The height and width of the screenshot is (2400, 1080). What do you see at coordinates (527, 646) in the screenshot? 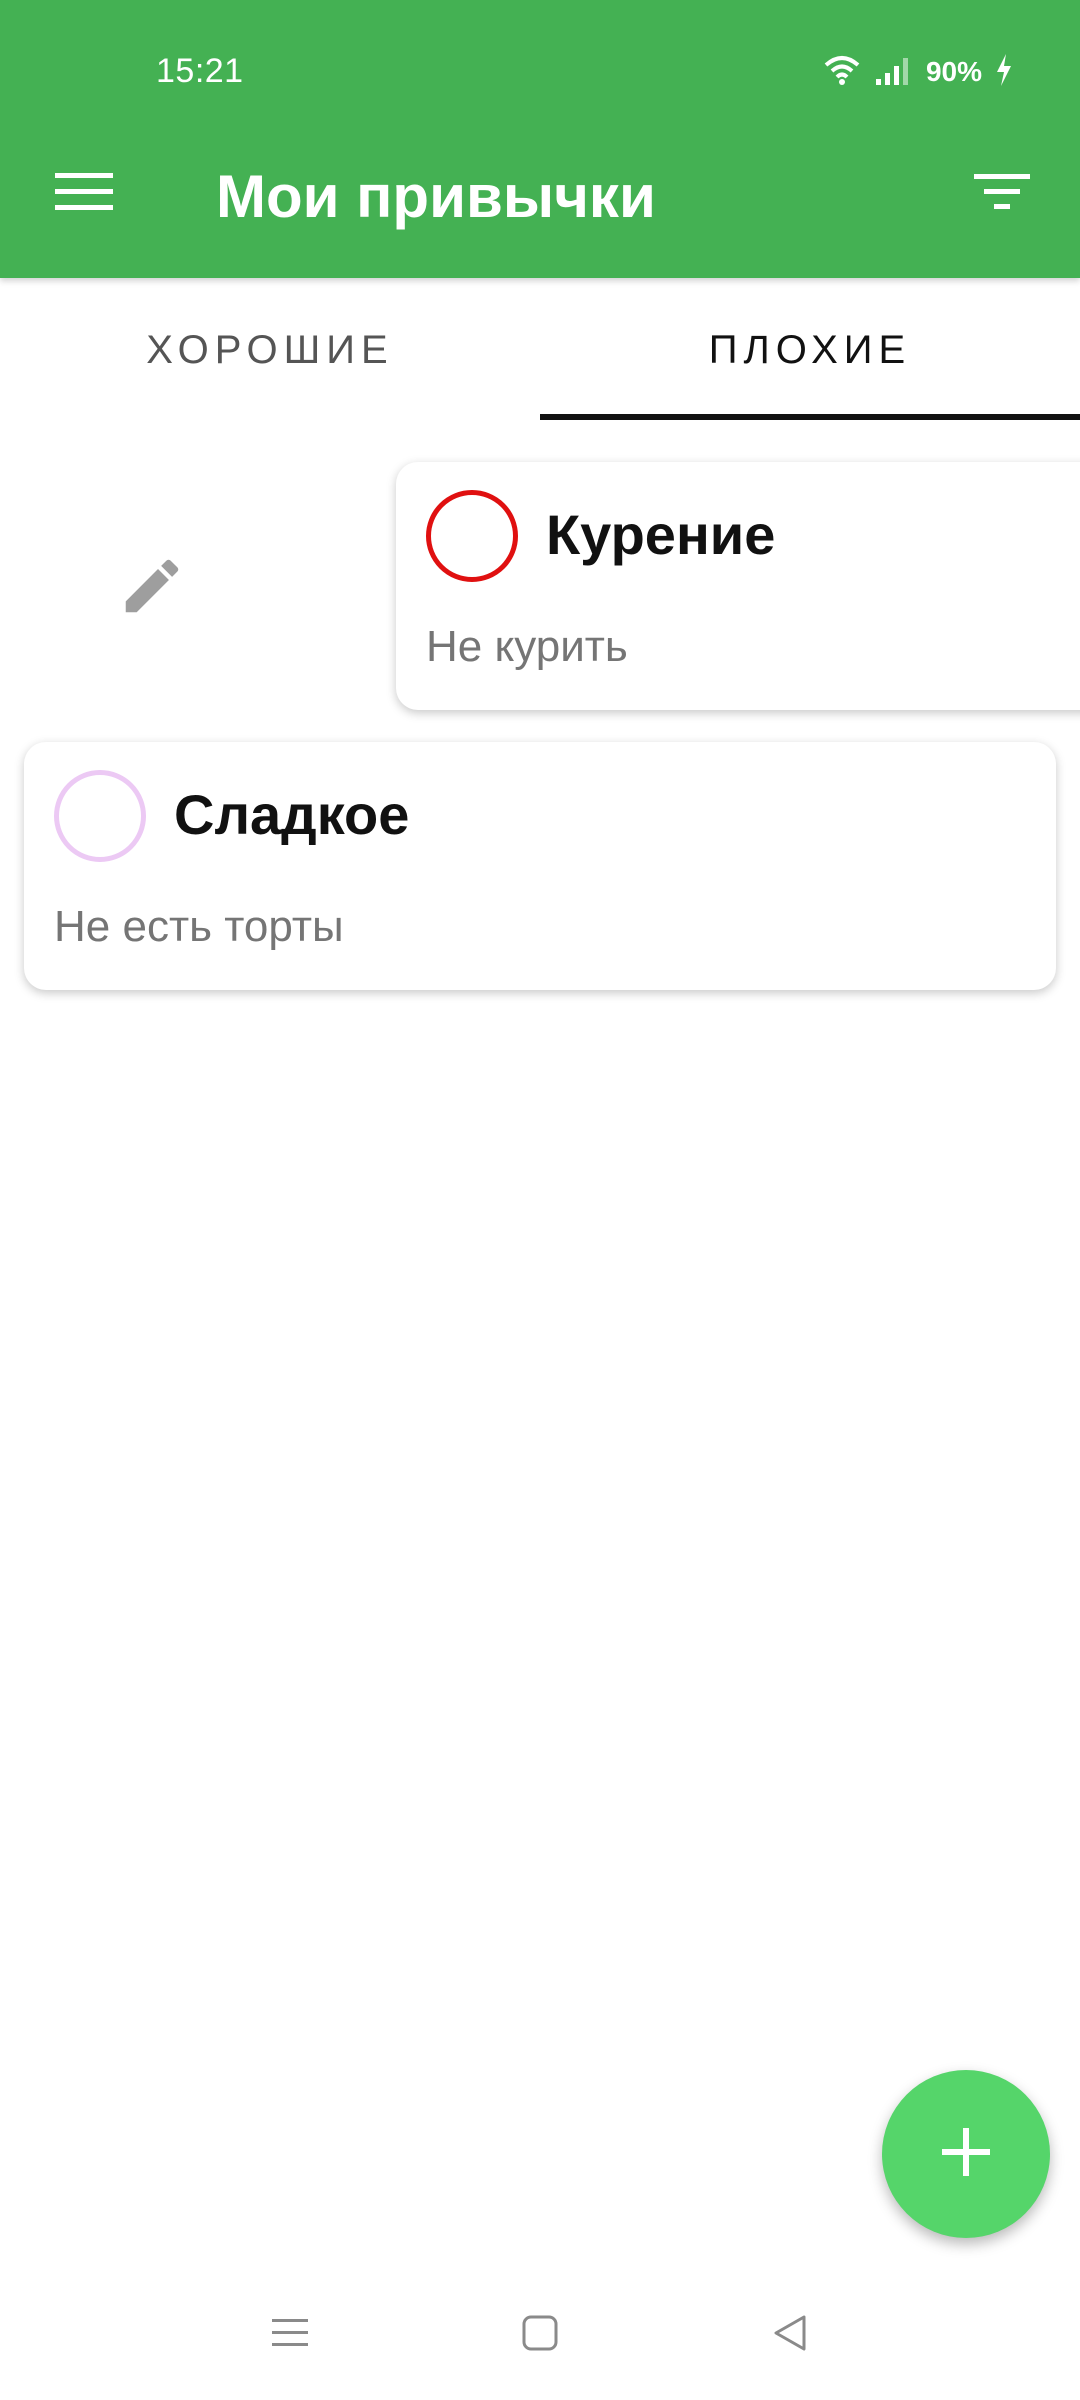
I see `habit-description: Не курить` at bounding box center [527, 646].